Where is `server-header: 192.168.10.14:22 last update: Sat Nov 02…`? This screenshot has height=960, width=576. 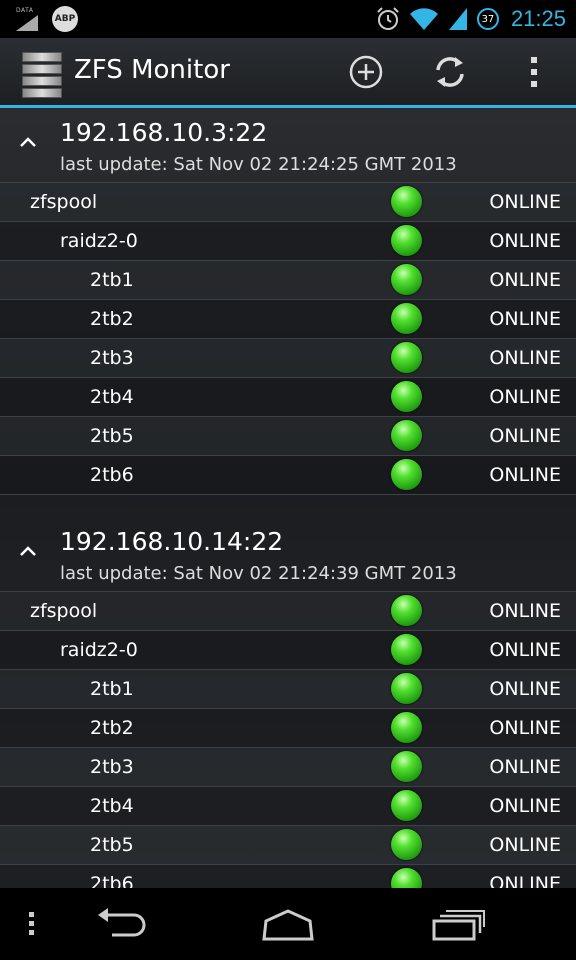 server-header: 192.168.10.14:22 last update: Sat Nov 02… is located at coordinates (288, 554).